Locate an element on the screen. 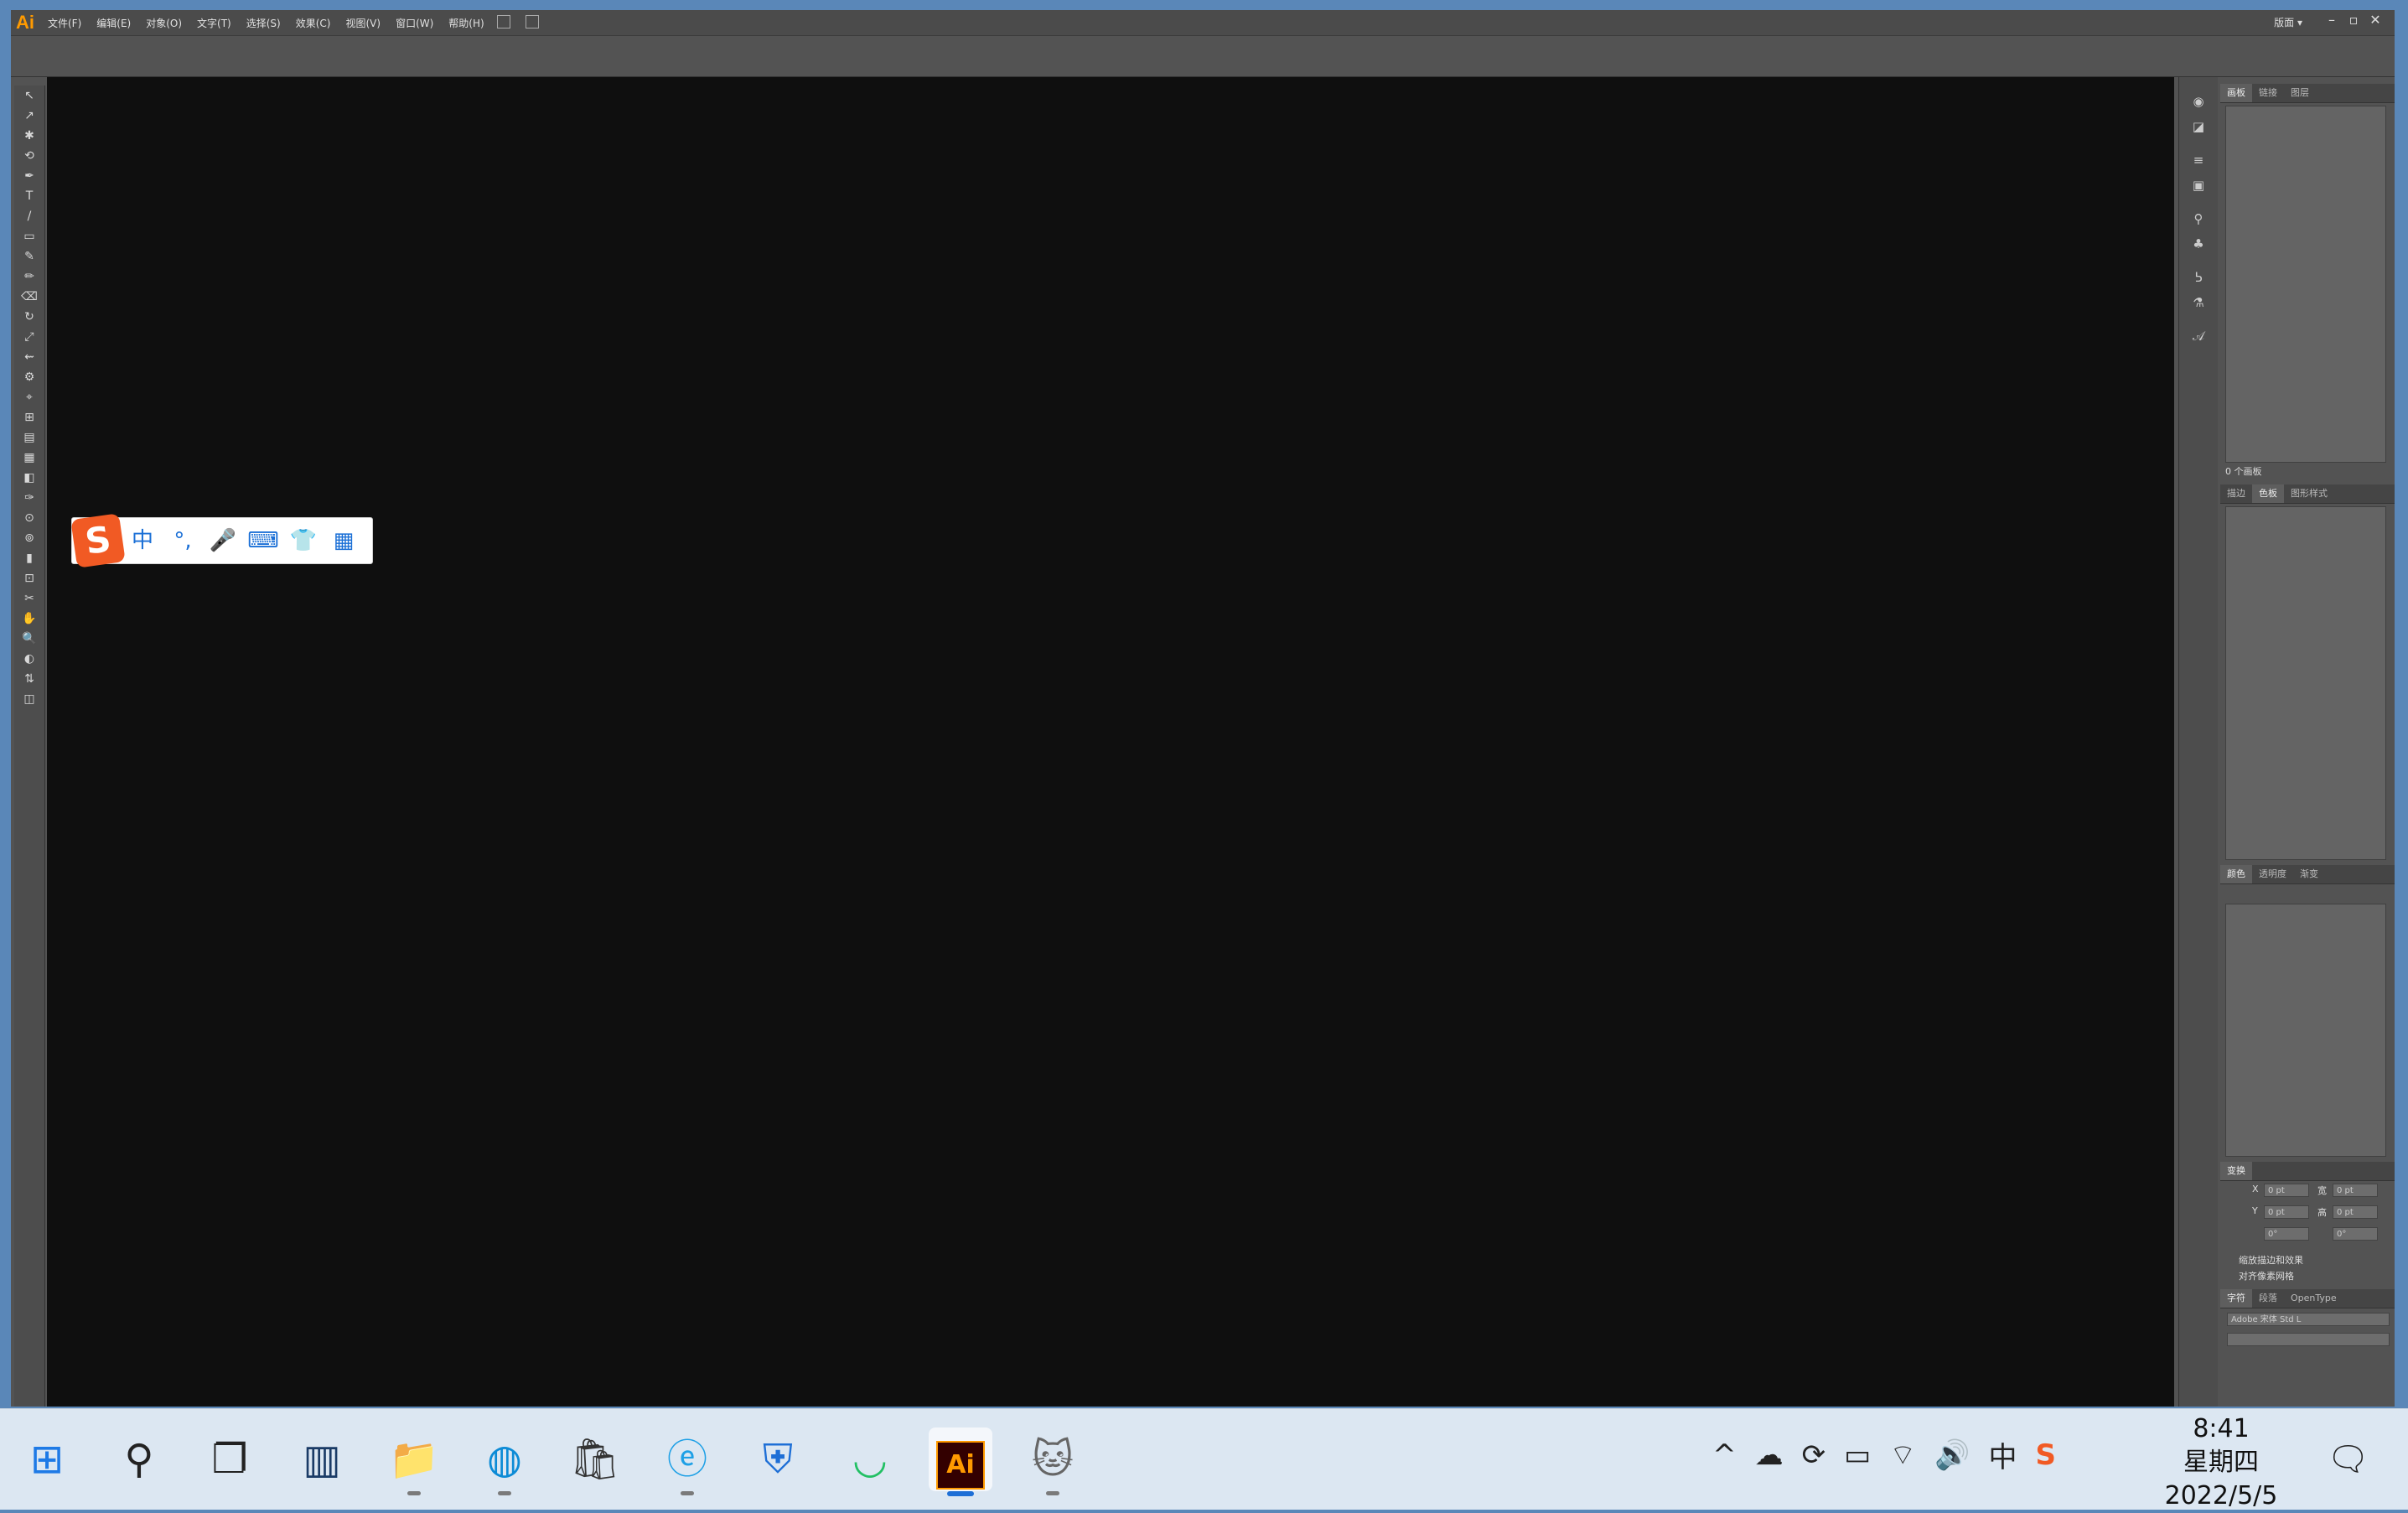 Image resolution: width=2408 pixels, height=1513 pixels. file-explorer-icon: 📁 is located at coordinates (414, 1459).